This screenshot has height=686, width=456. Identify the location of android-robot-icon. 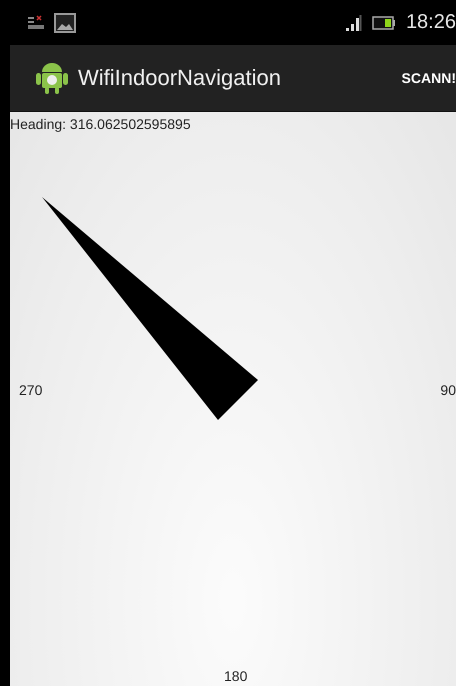
(52, 78).